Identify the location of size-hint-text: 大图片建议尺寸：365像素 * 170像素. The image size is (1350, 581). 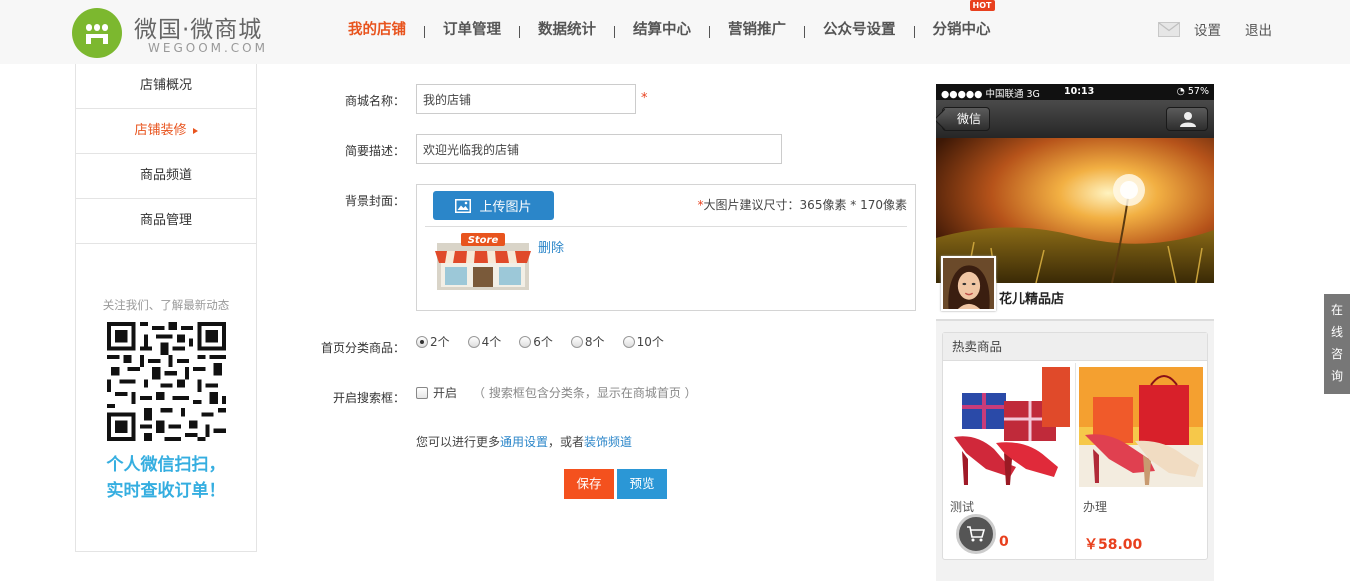
(805, 205).